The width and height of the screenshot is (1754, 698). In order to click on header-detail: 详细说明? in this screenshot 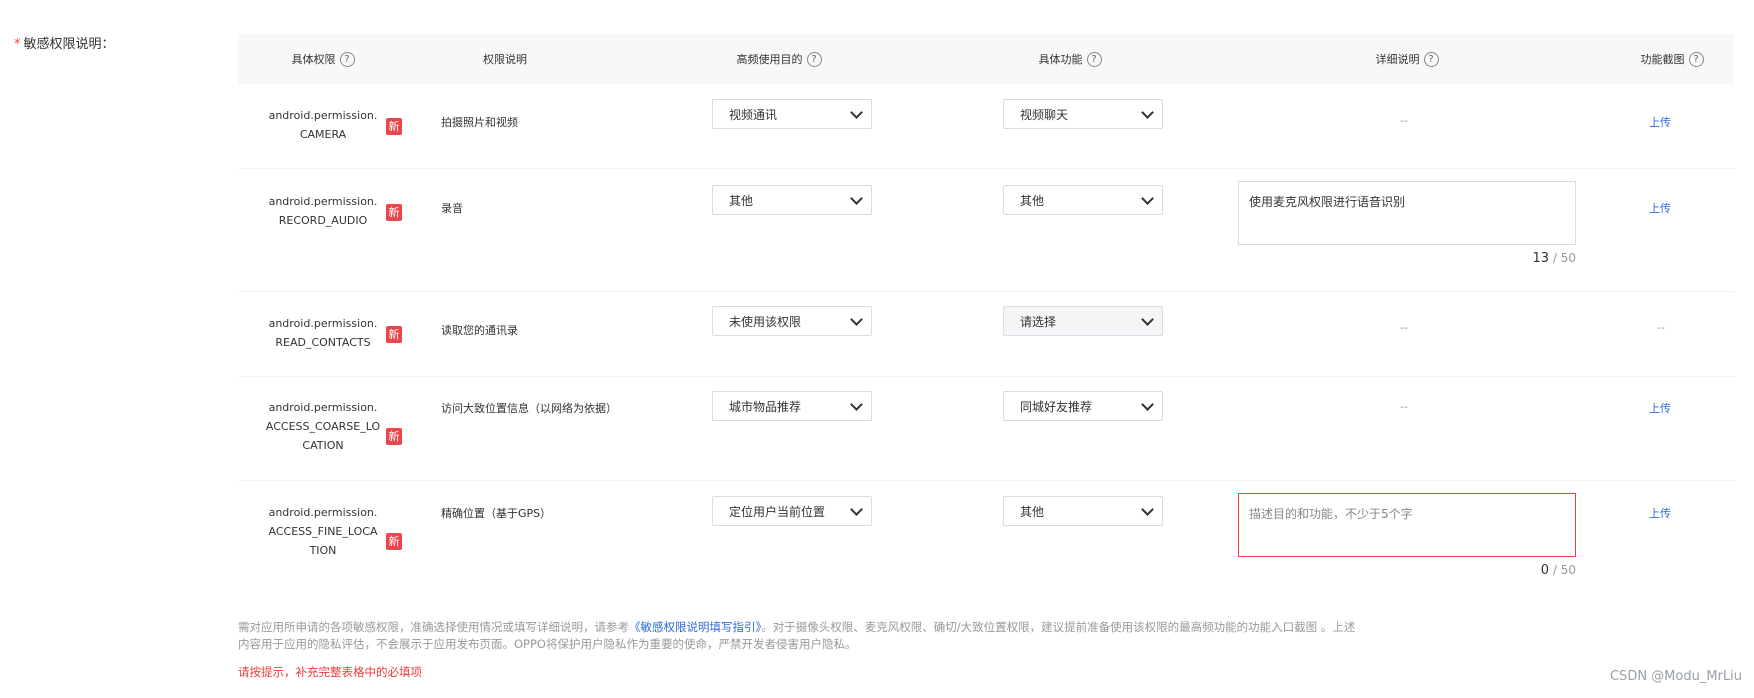, I will do `click(1407, 59)`.